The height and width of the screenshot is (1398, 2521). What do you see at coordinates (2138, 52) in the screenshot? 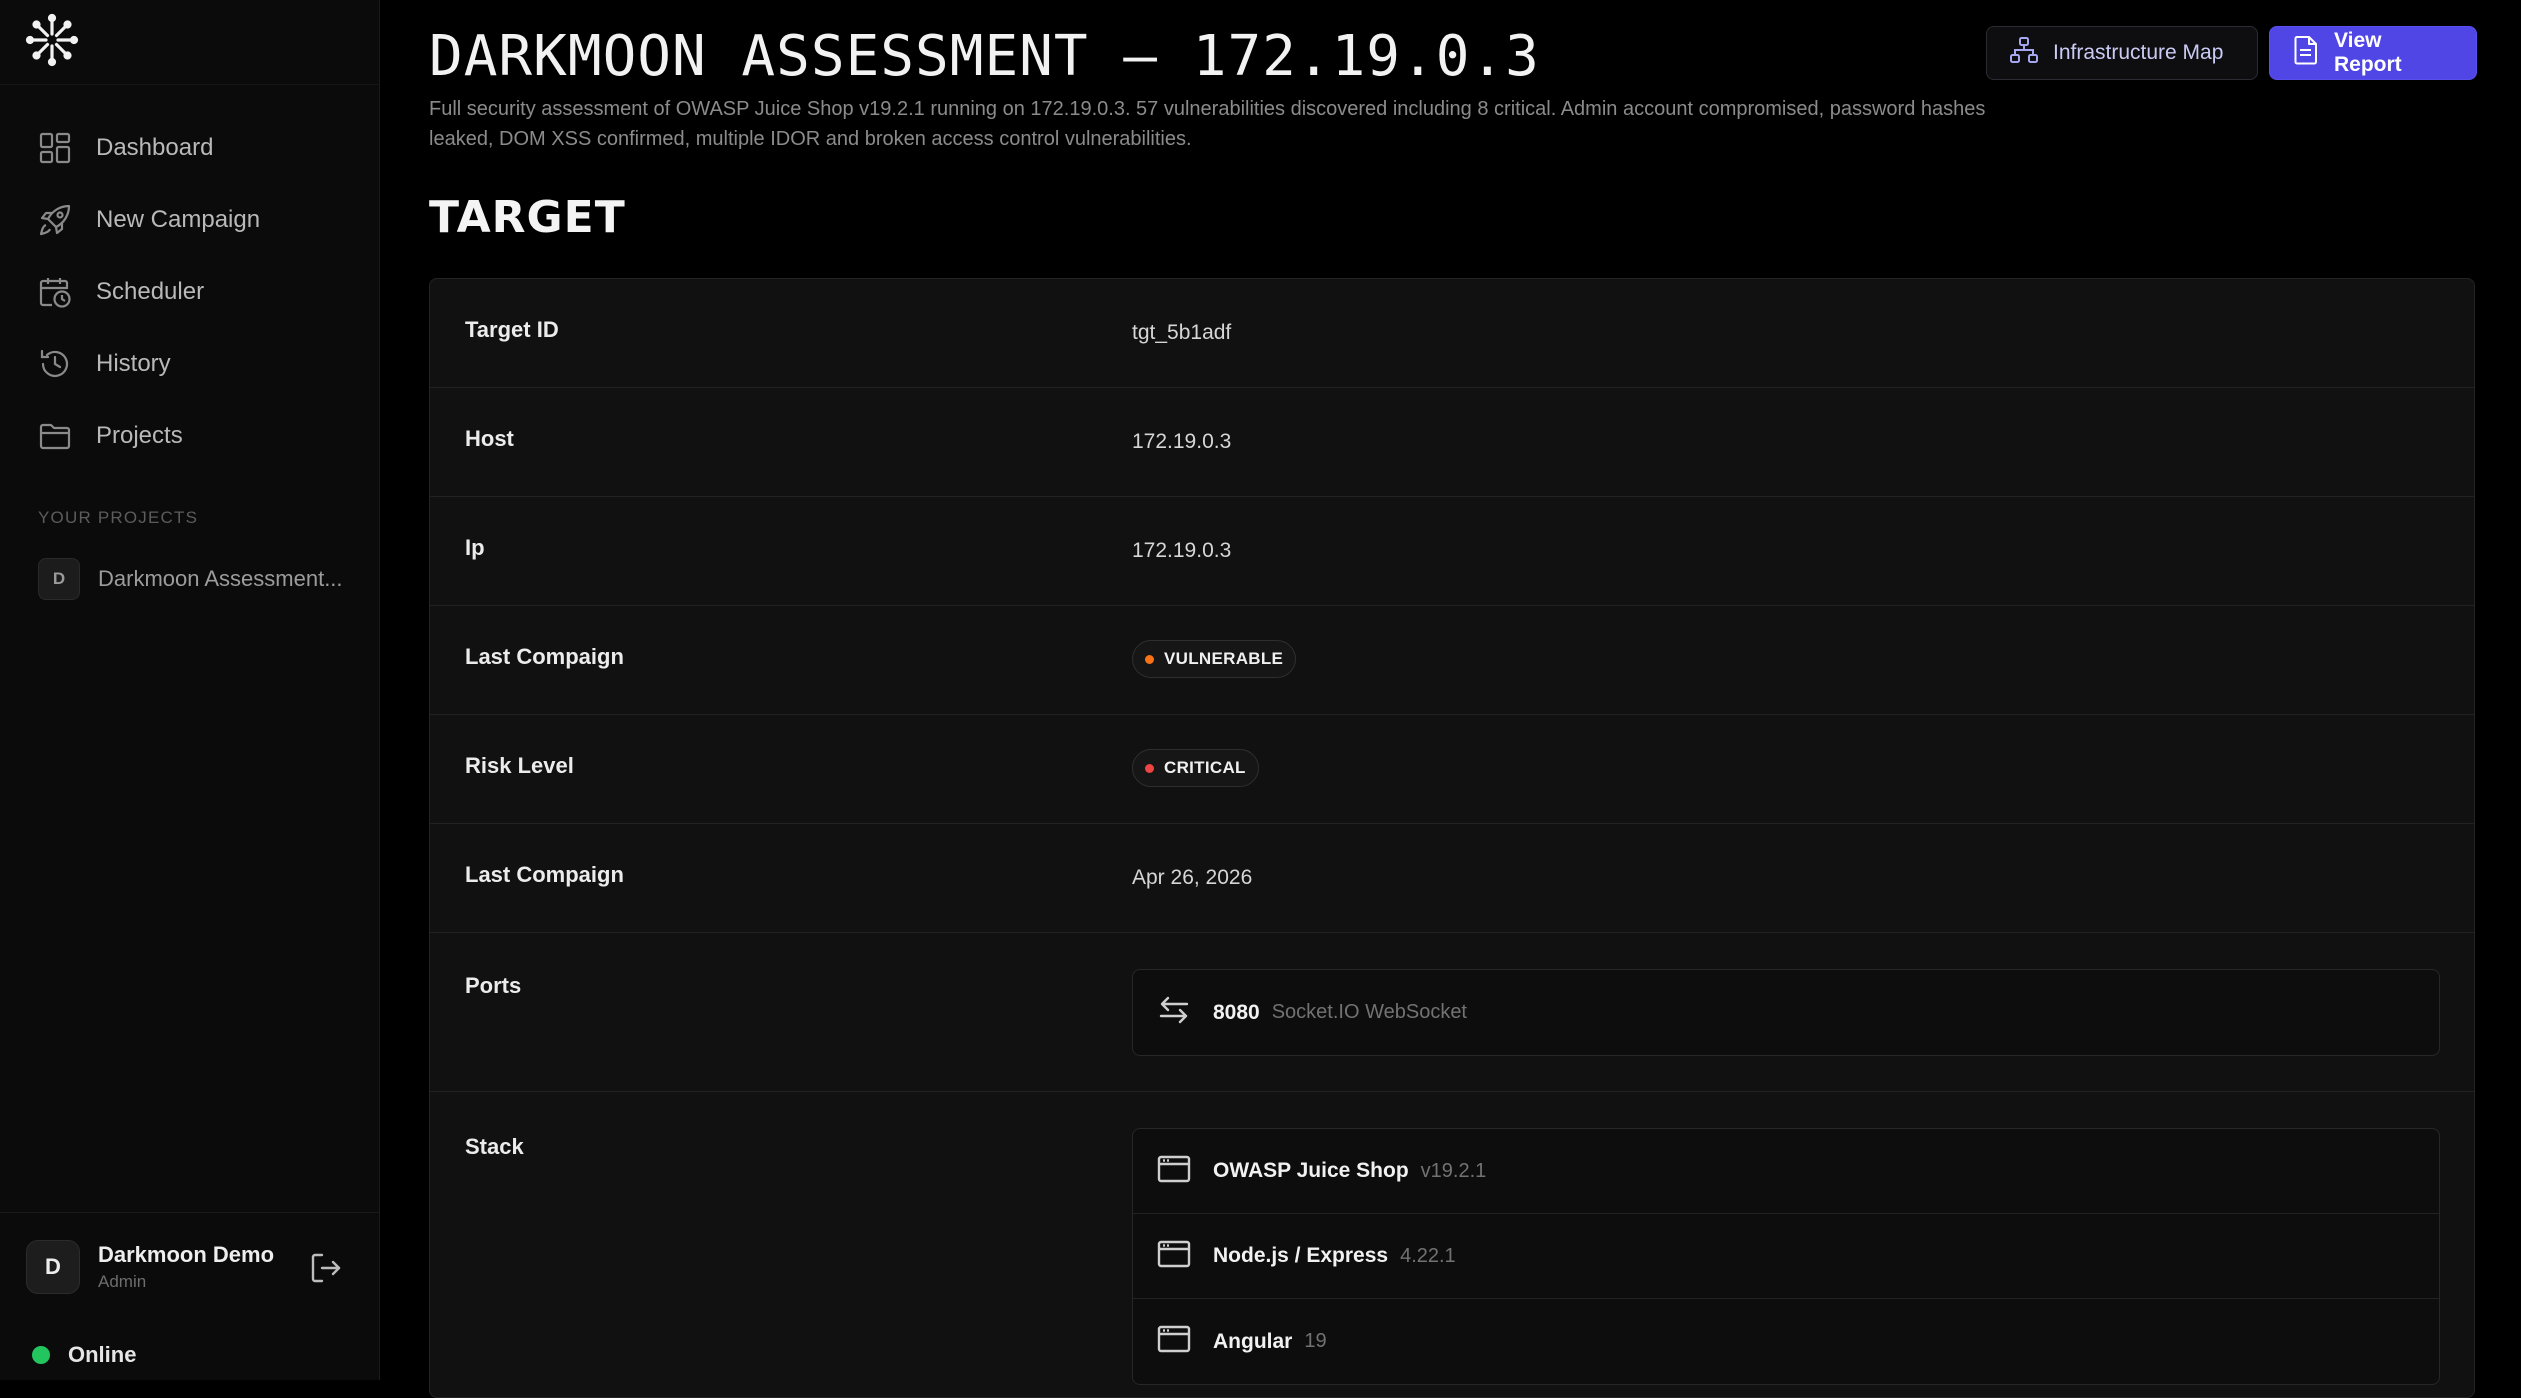
I see `infrastructure-map-label: Infrastructure Map` at bounding box center [2138, 52].